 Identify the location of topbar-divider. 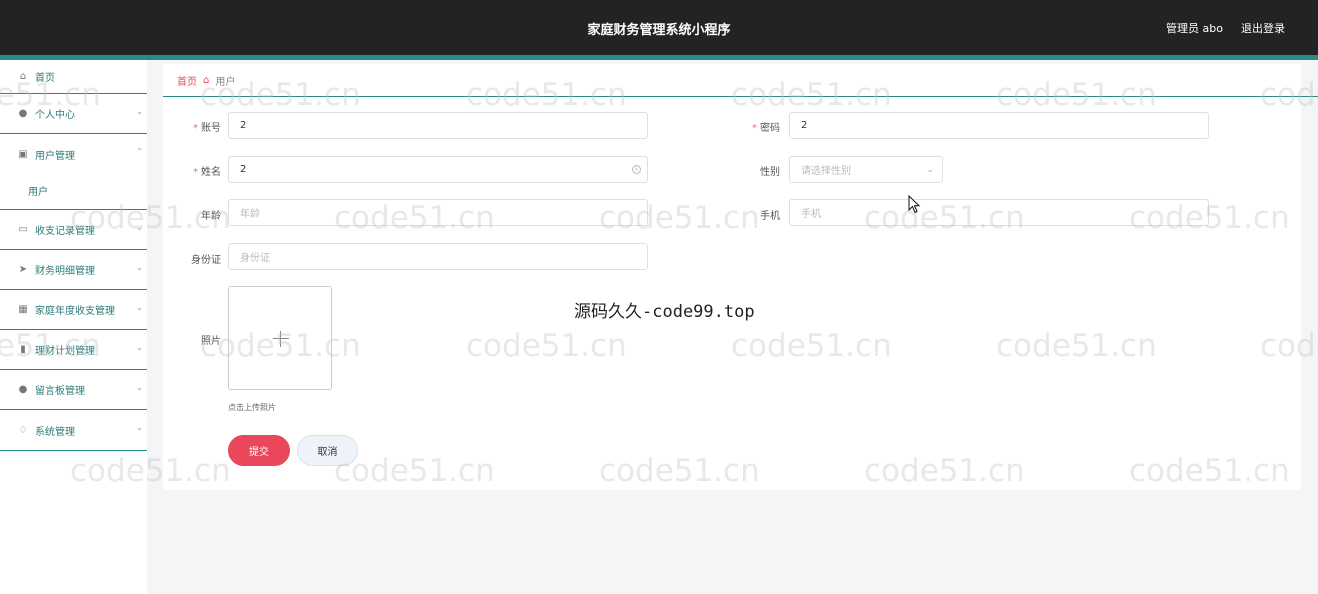
(659, 57).